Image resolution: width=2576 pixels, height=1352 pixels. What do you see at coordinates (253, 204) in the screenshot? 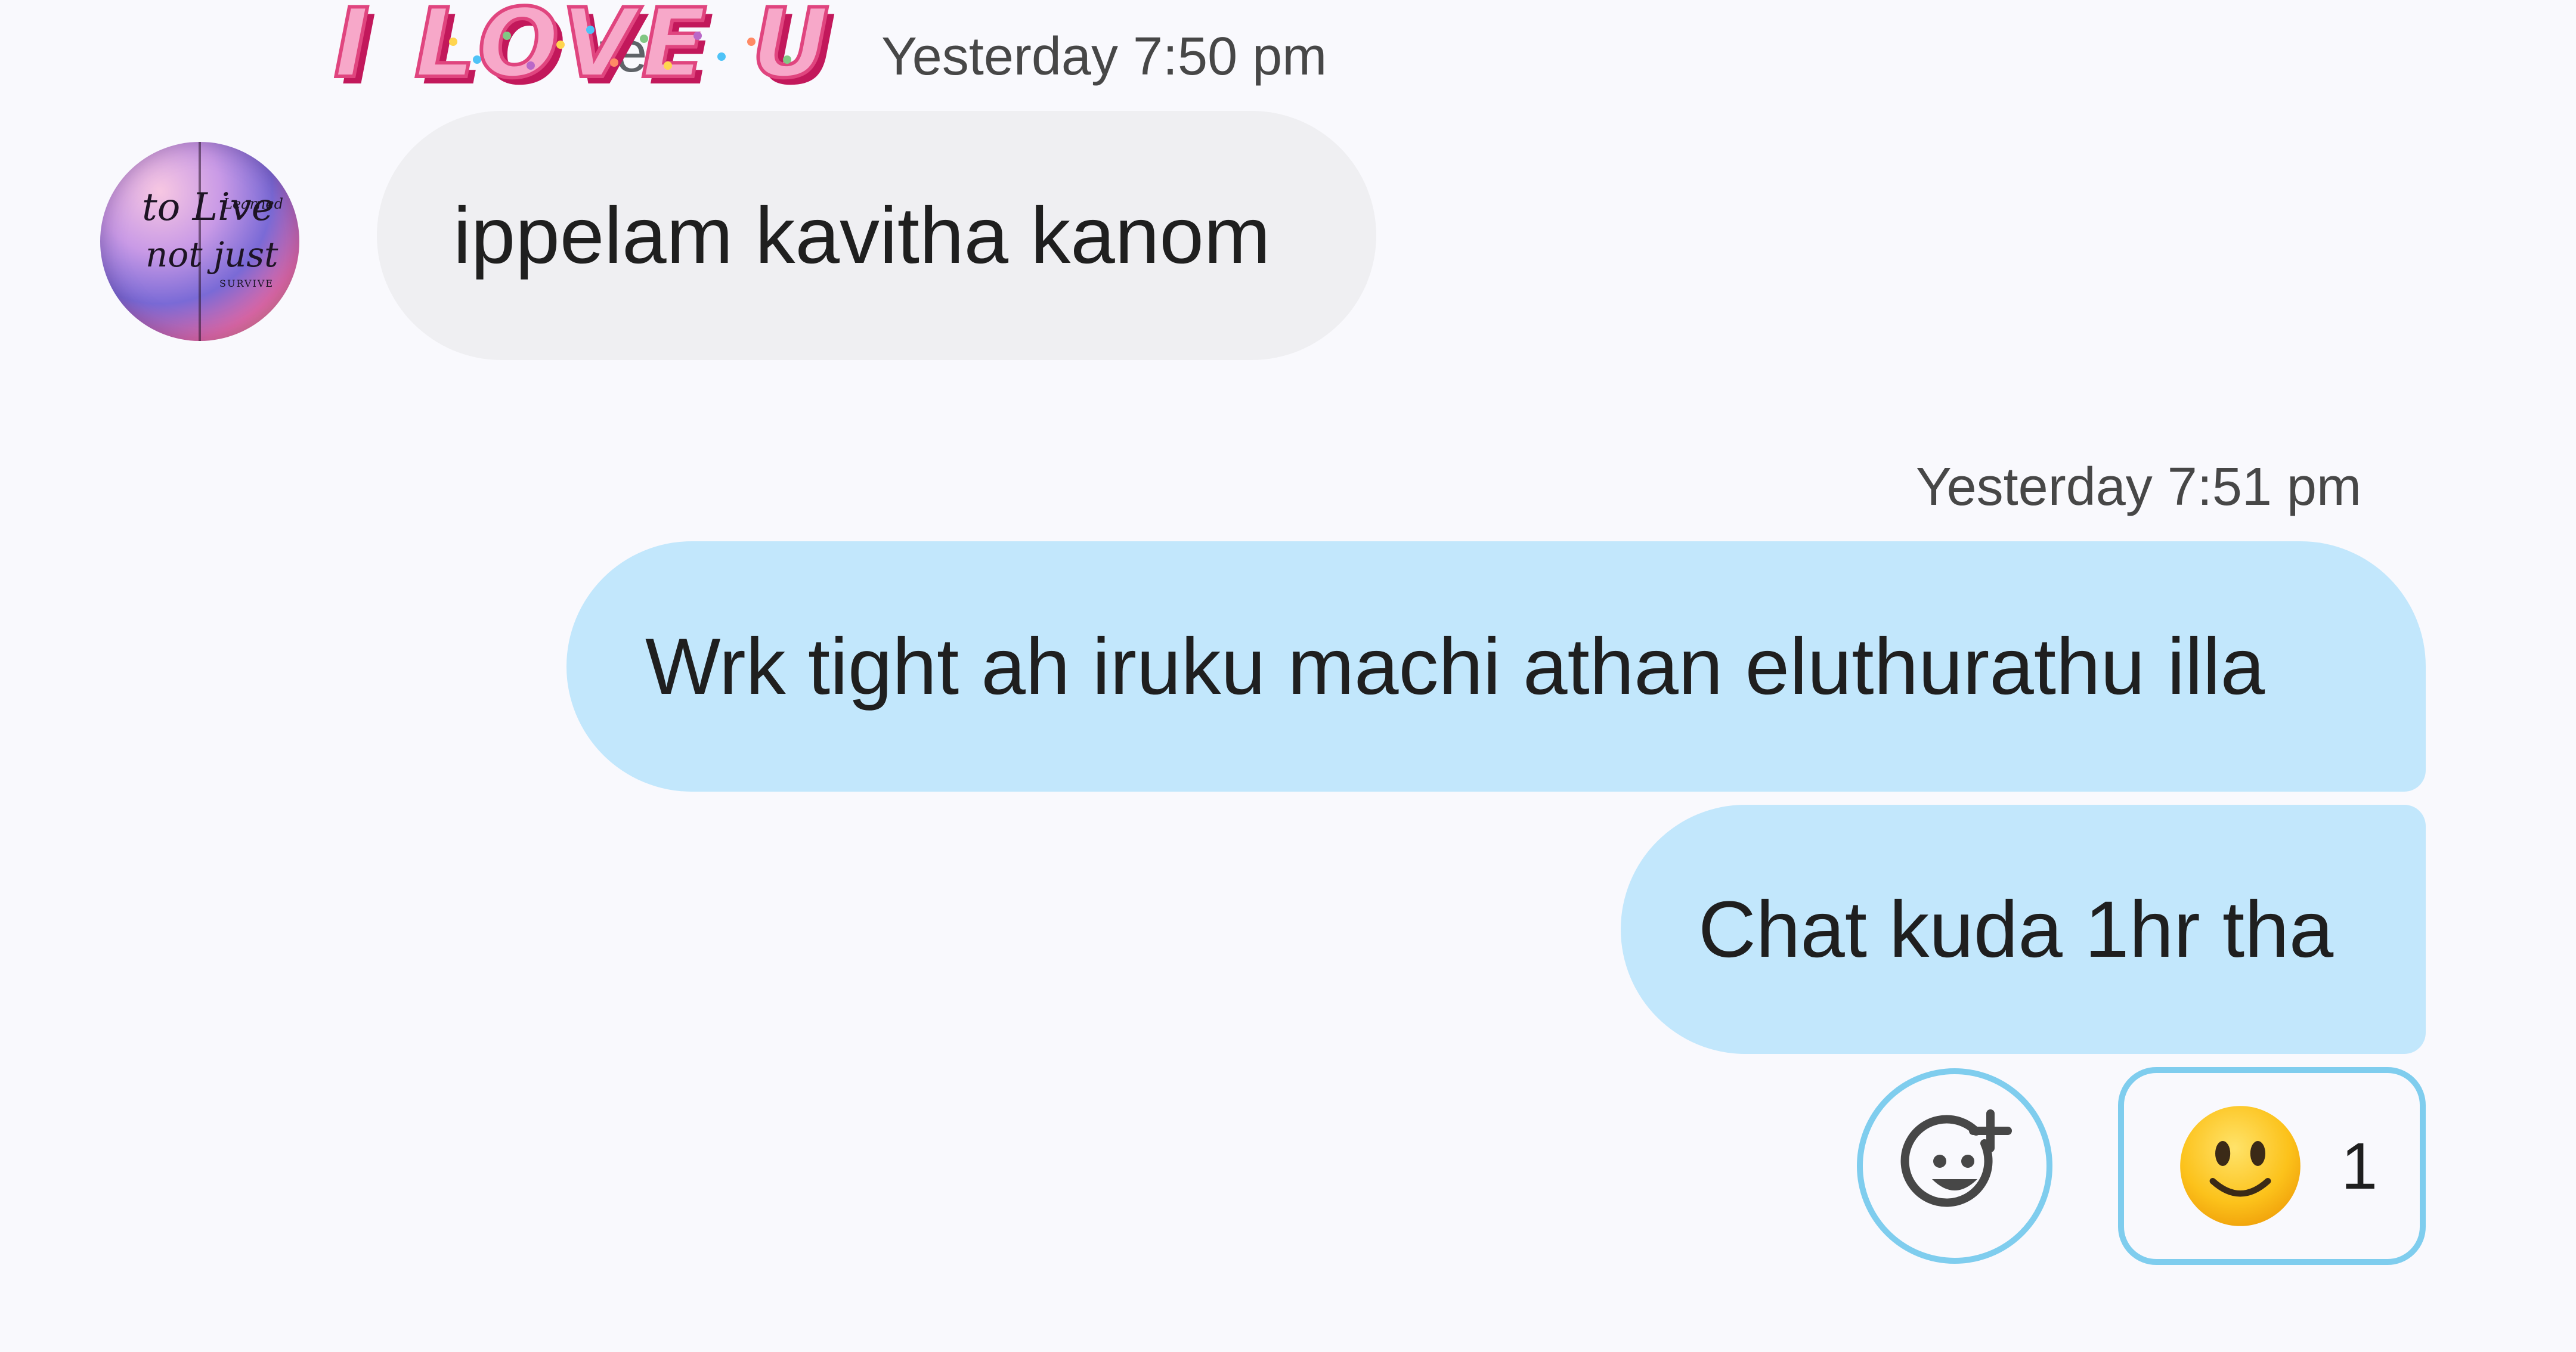
I see `avatar-text: Learned` at bounding box center [253, 204].